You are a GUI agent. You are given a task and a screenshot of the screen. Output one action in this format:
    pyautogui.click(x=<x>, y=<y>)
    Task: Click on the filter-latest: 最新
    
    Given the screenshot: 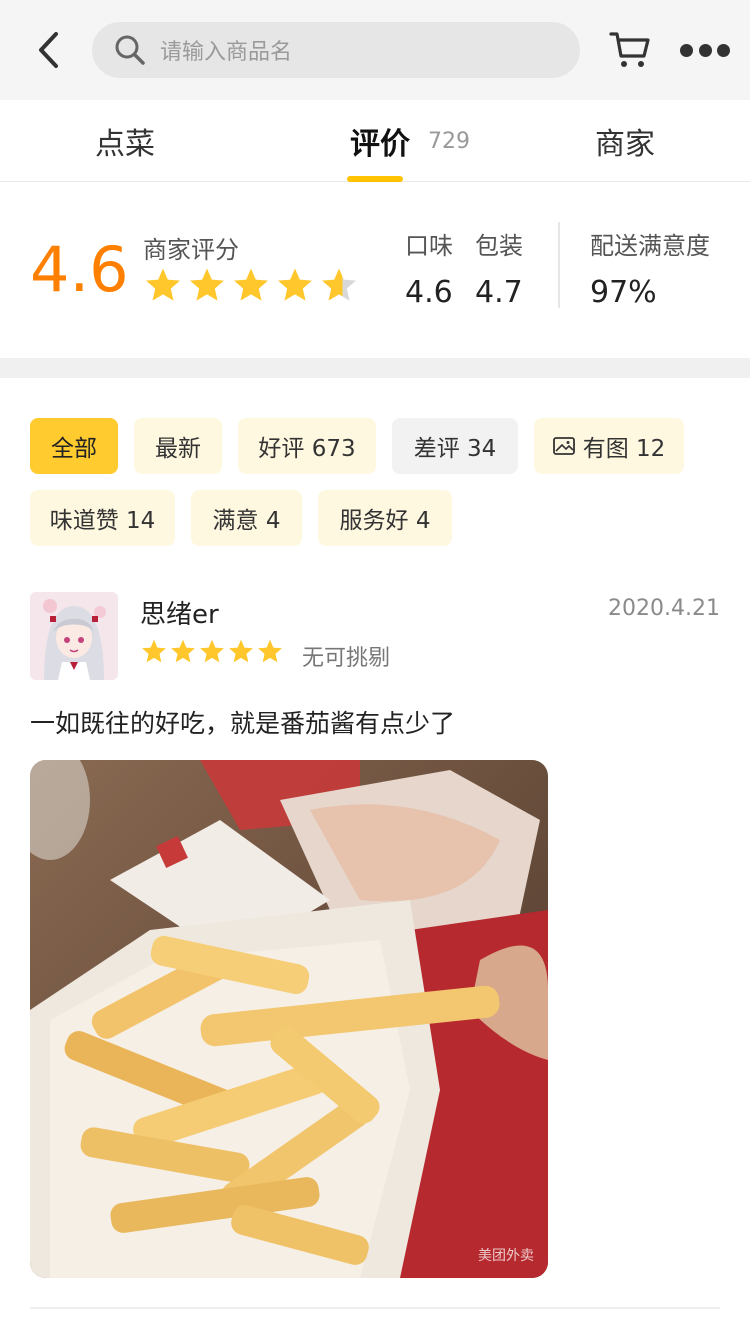 What is the action you would take?
    pyautogui.click(x=178, y=446)
    